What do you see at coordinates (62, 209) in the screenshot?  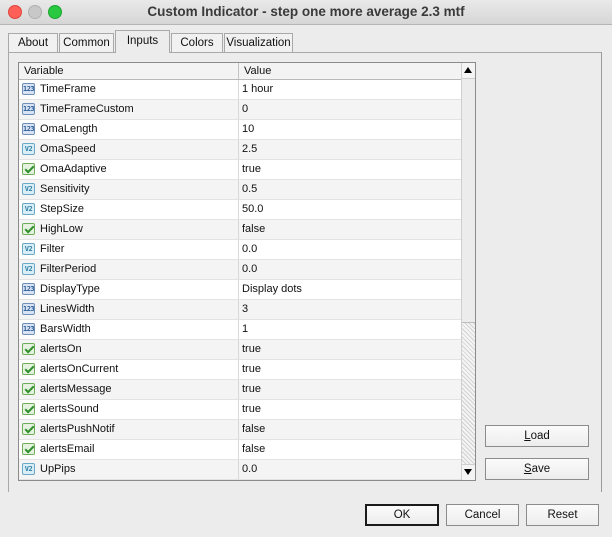 I see `variable-name: StepSize` at bounding box center [62, 209].